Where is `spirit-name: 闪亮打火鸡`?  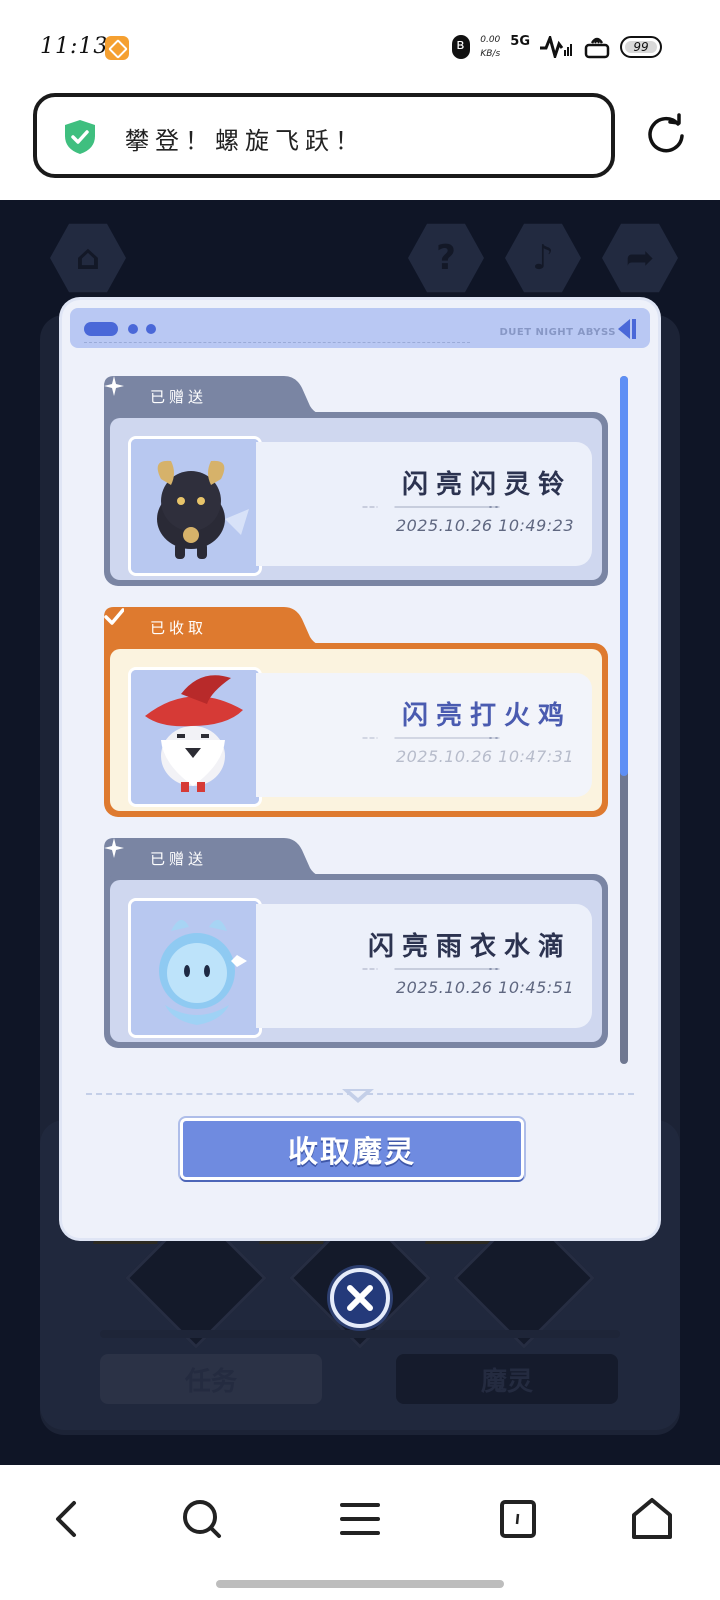
spirit-name: 闪亮打火鸡 is located at coordinates (486, 716).